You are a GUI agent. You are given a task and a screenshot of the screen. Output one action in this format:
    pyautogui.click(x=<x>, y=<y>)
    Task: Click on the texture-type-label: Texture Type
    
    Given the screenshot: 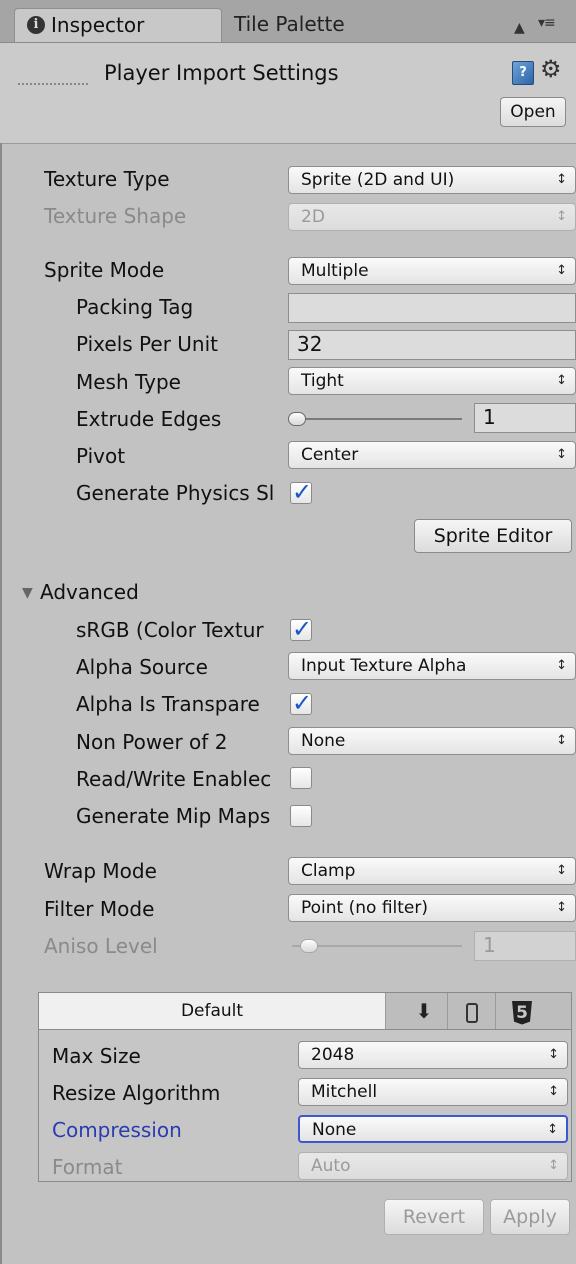 What is the action you would take?
    pyautogui.click(x=107, y=179)
    